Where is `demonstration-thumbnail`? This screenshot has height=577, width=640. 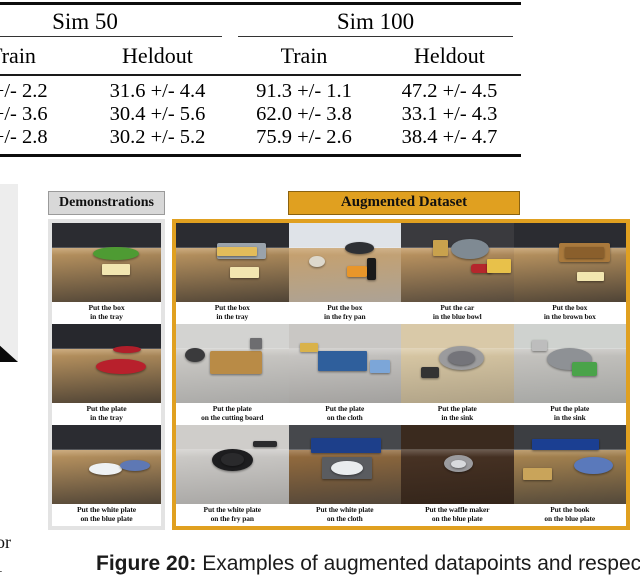 demonstration-thumbnail is located at coordinates (106, 262).